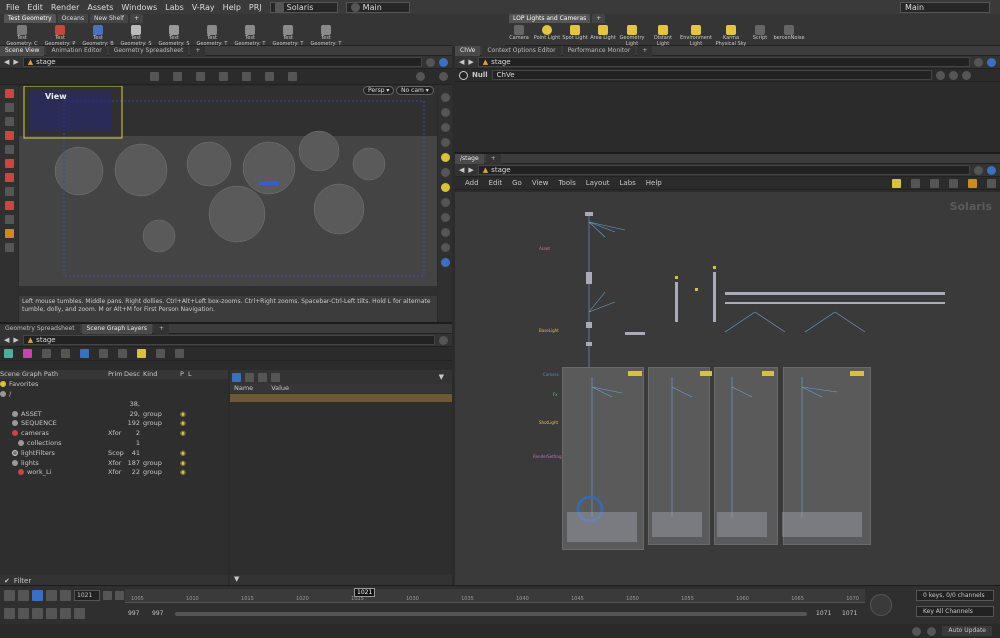 The width and height of the screenshot is (1000, 638). What do you see at coordinates (236, 377) in the screenshot?
I see `list-view-icon` at bounding box center [236, 377].